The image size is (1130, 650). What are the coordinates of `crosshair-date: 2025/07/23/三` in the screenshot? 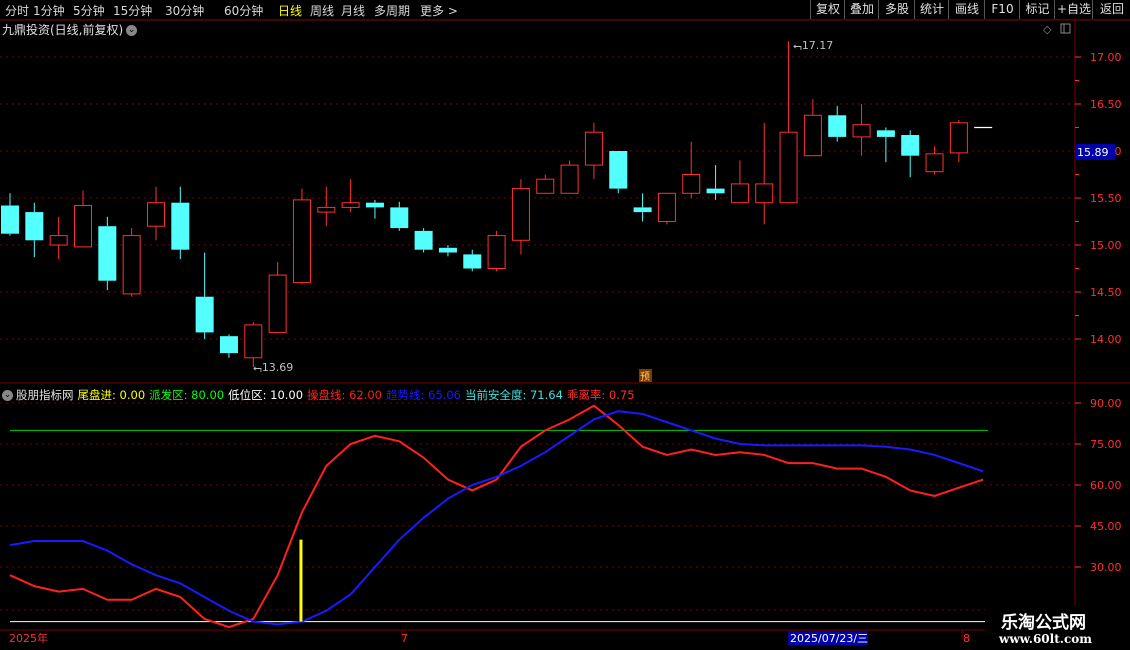 It's located at (829, 638).